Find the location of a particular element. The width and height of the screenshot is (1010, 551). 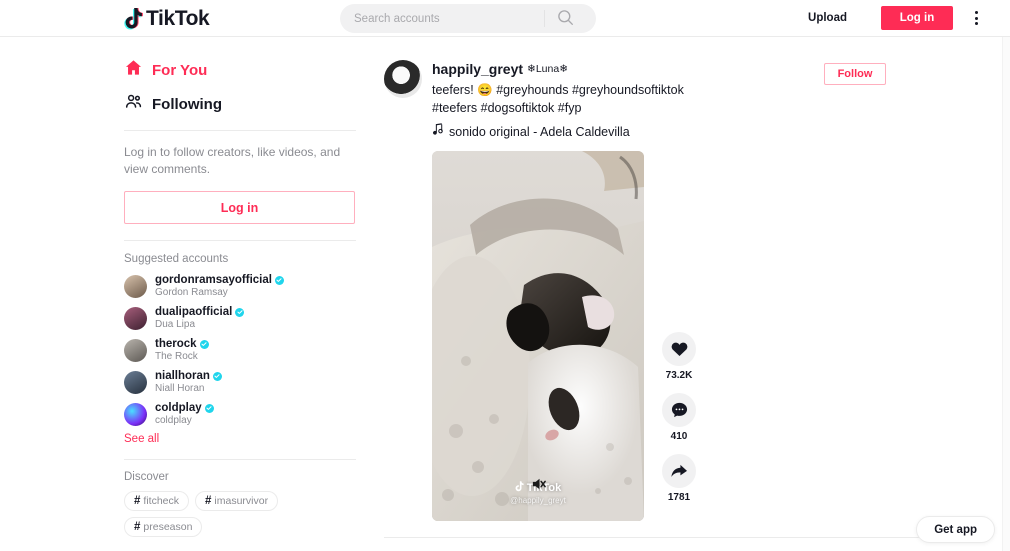

page-scrollbar is located at coordinates (1006, 275).